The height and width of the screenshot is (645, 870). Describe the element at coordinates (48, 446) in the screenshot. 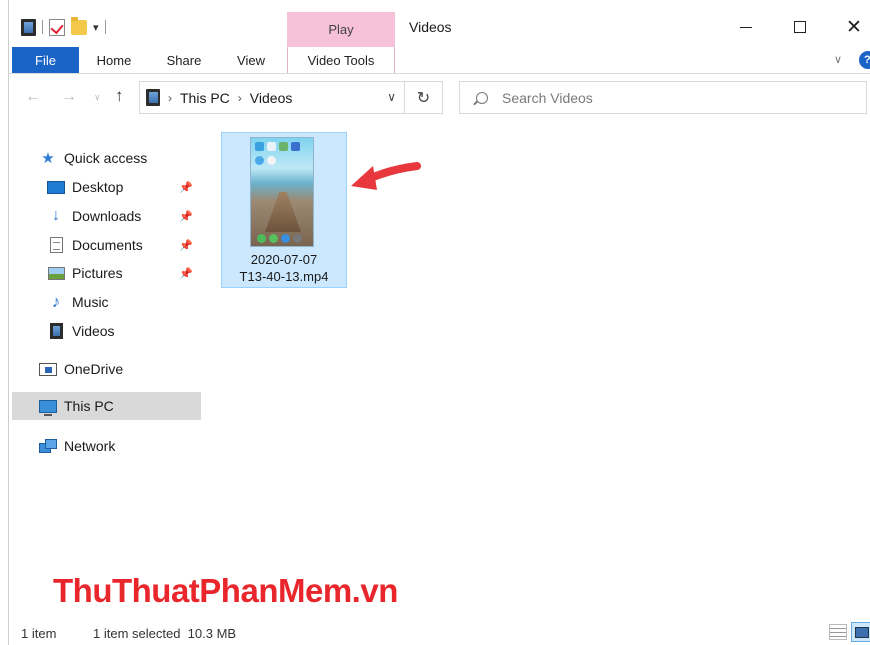

I see `network-icon` at that location.